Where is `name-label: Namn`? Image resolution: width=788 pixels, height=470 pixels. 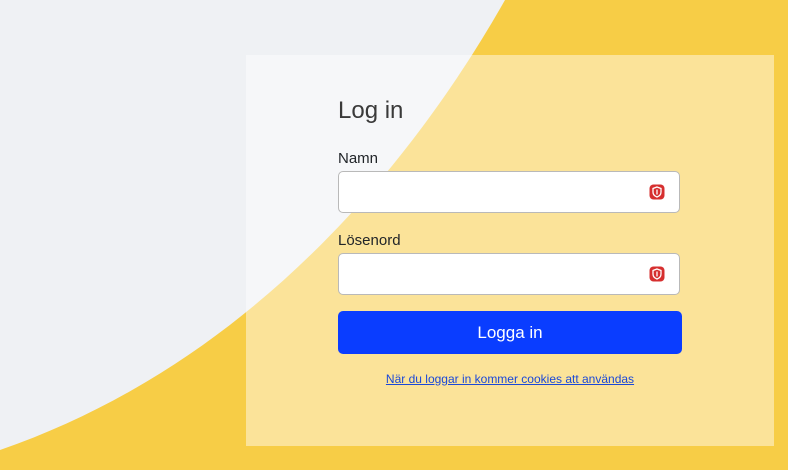 name-label: Namn is located at coordinates (358, 158).